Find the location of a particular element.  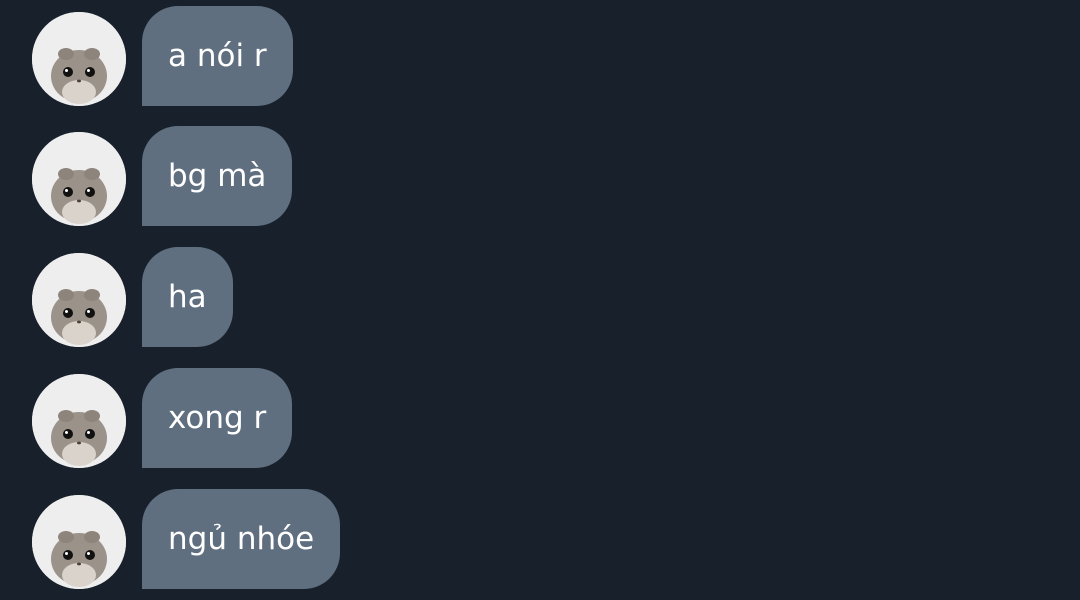

message-text: ngủ nhóe is located at coordinates (241, 538).